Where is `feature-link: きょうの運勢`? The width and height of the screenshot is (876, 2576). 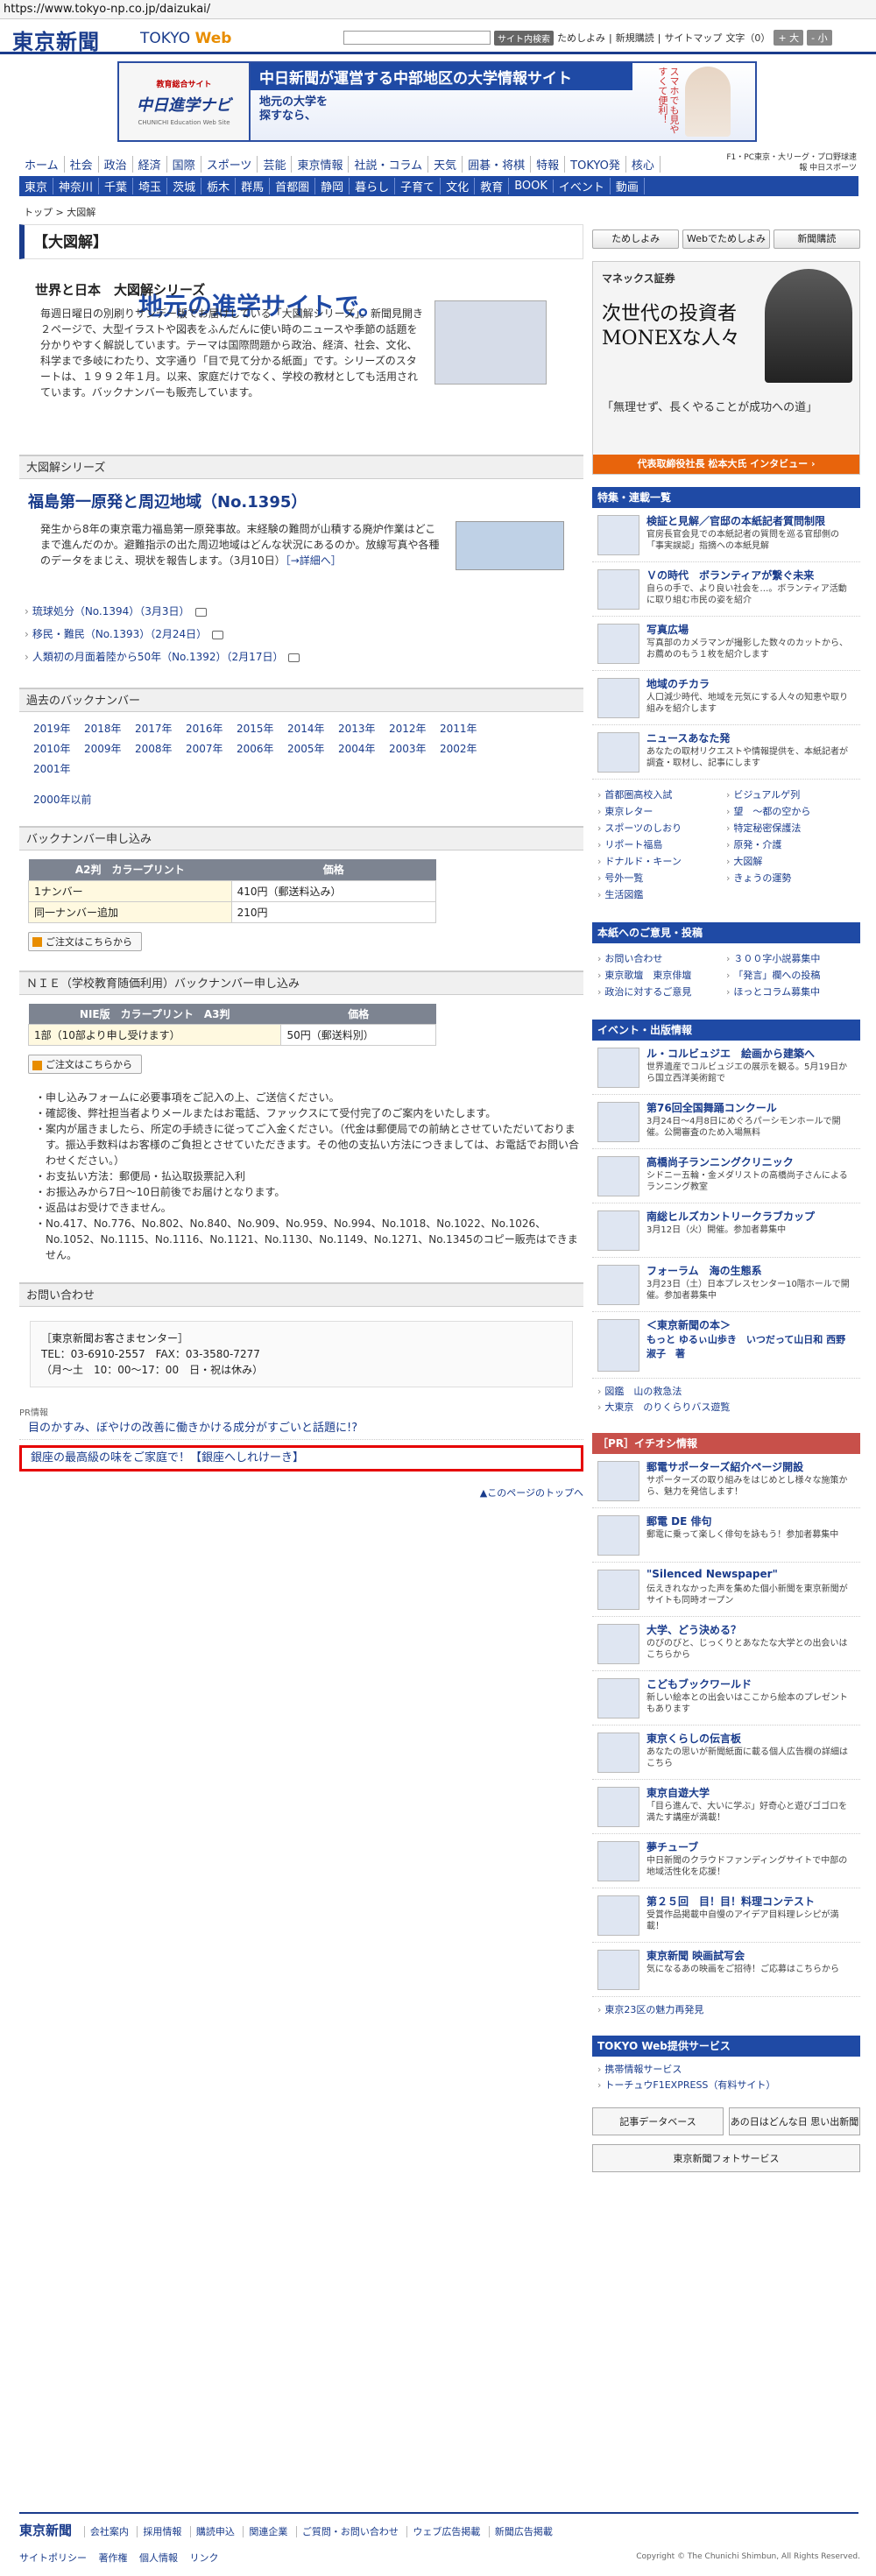 feature-link: きょうの運勢 is located at coordinates (790, 878).